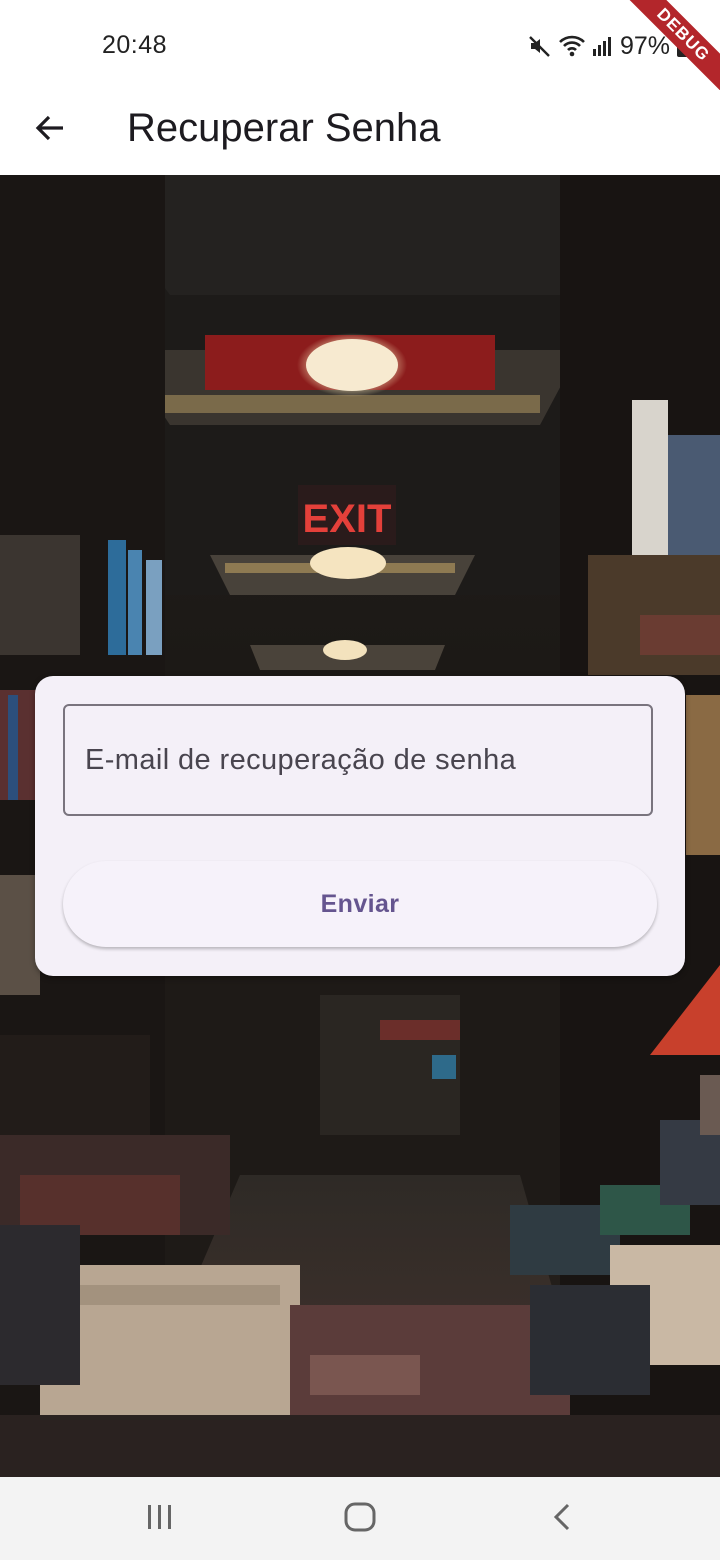 The width and height of the screenshot is (720, 1560). I want to click on home-icon, so click(360, 1519).